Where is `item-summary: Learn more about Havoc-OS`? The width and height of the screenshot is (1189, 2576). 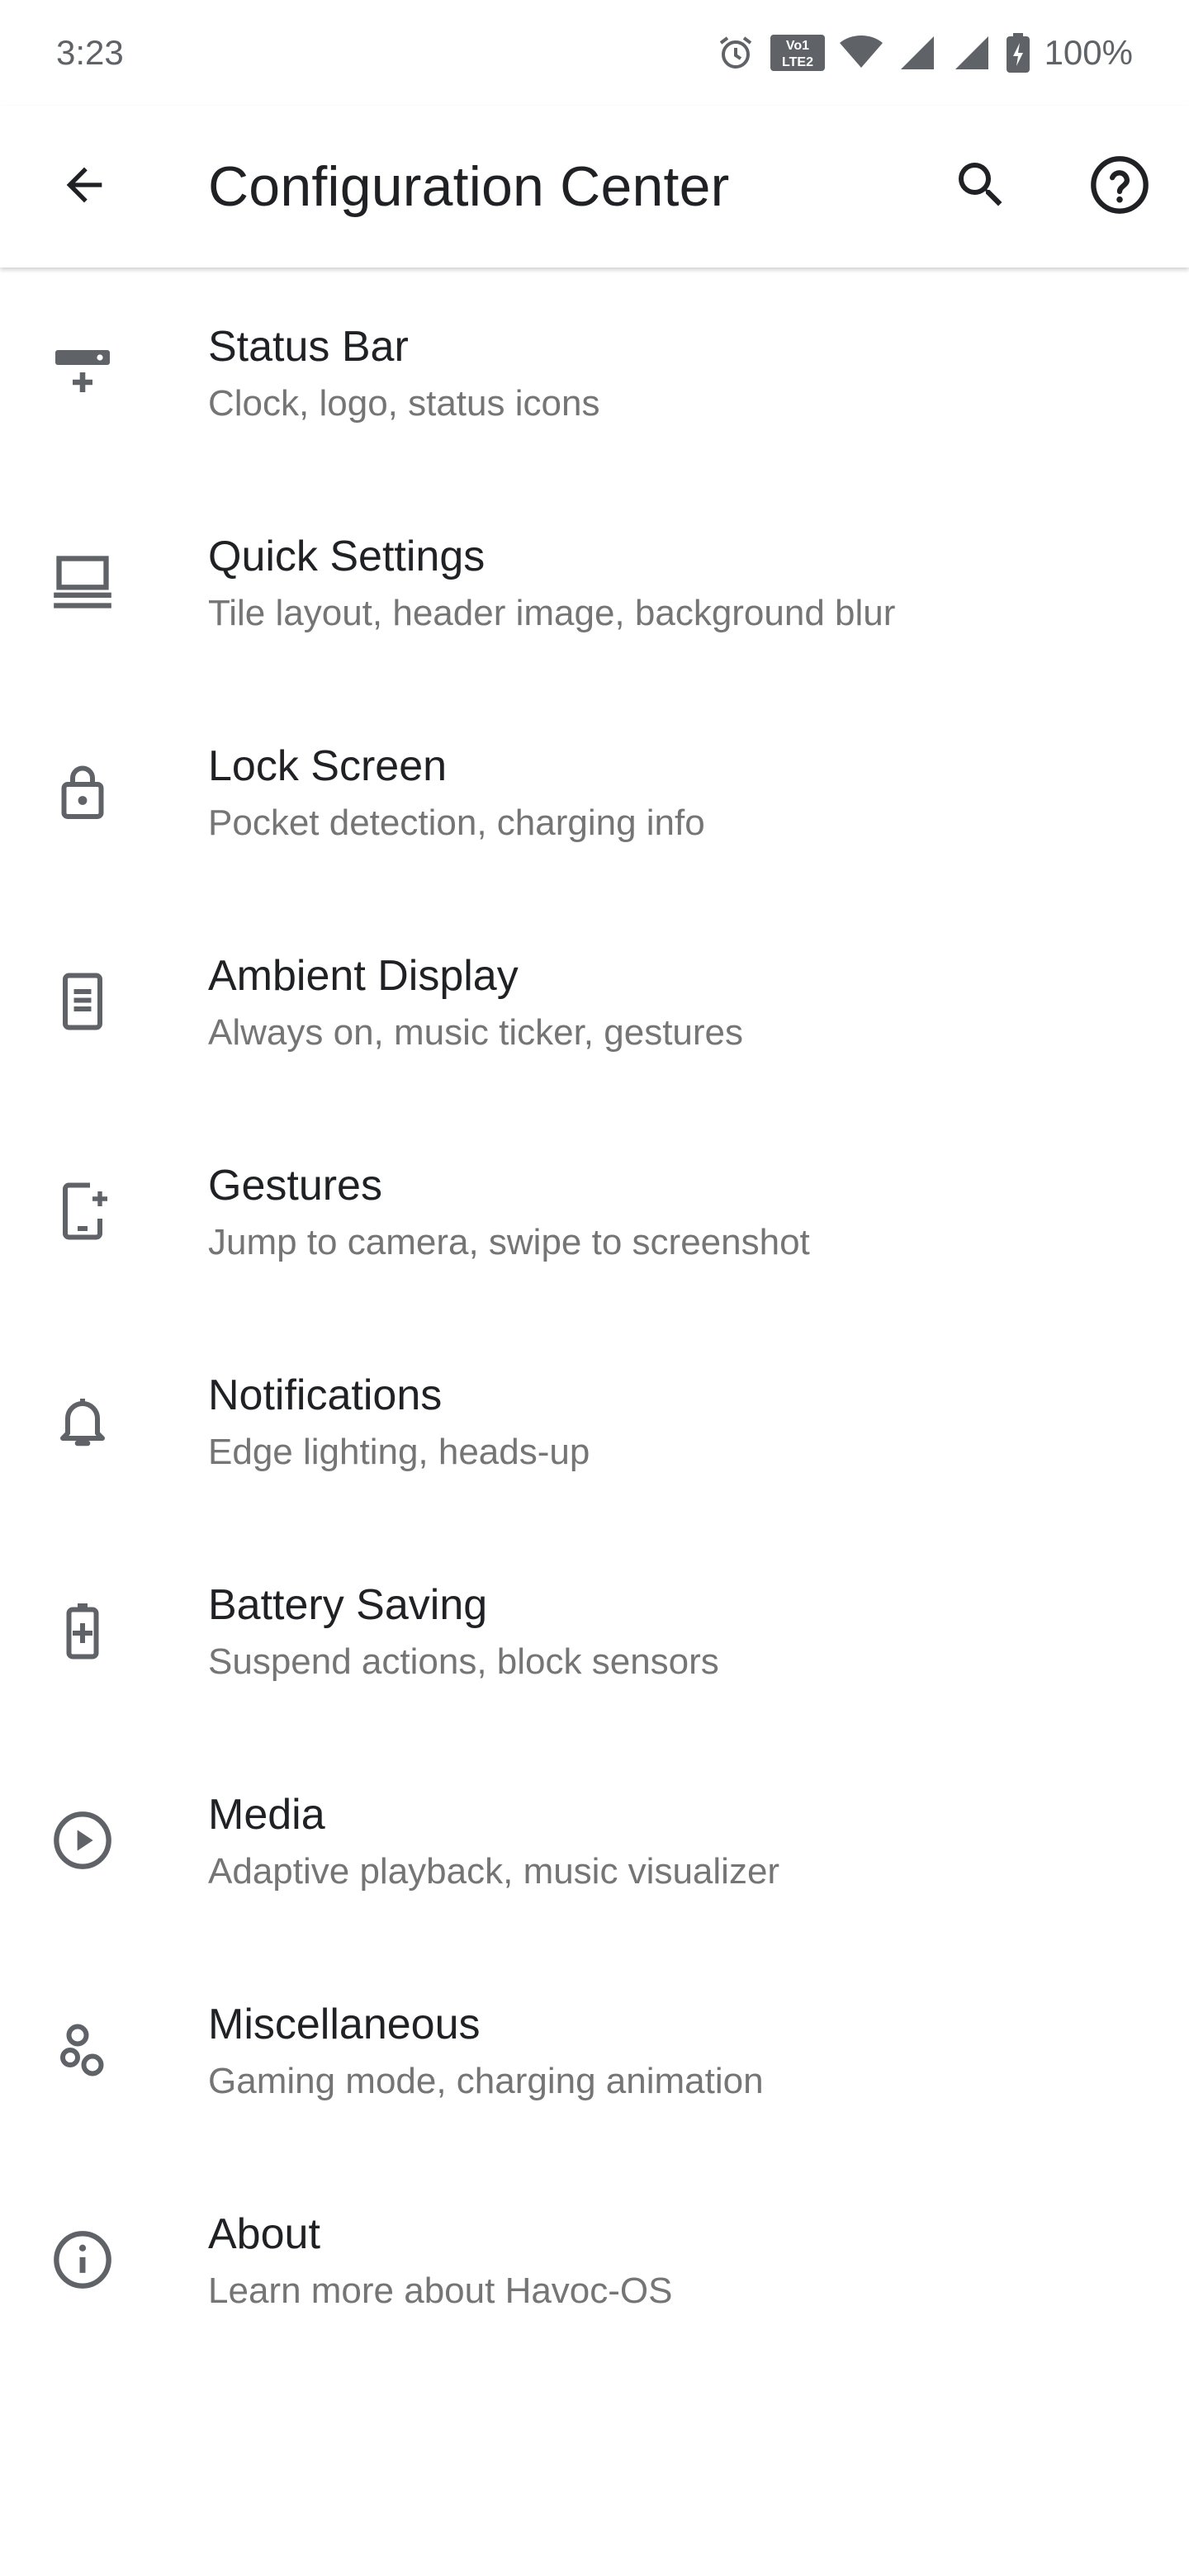
item-summary: Learn more about Havoc-OS is located at coordinates (440, 2291).